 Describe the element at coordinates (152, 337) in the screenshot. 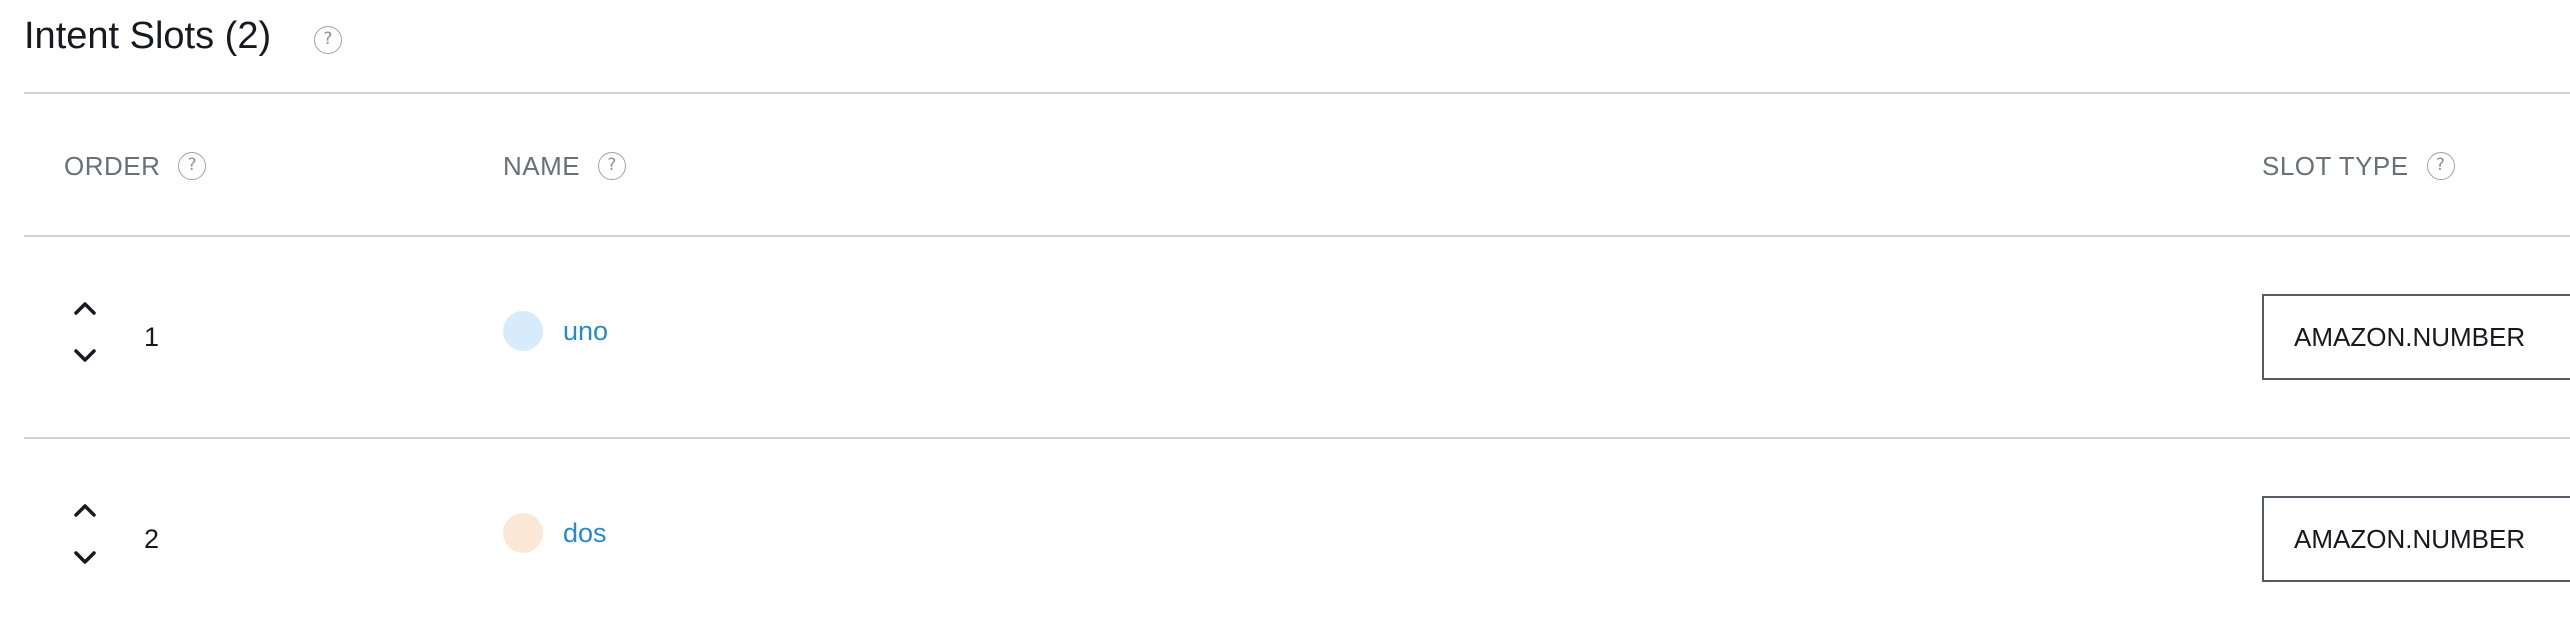

I see `slot-order: 1` at that location.